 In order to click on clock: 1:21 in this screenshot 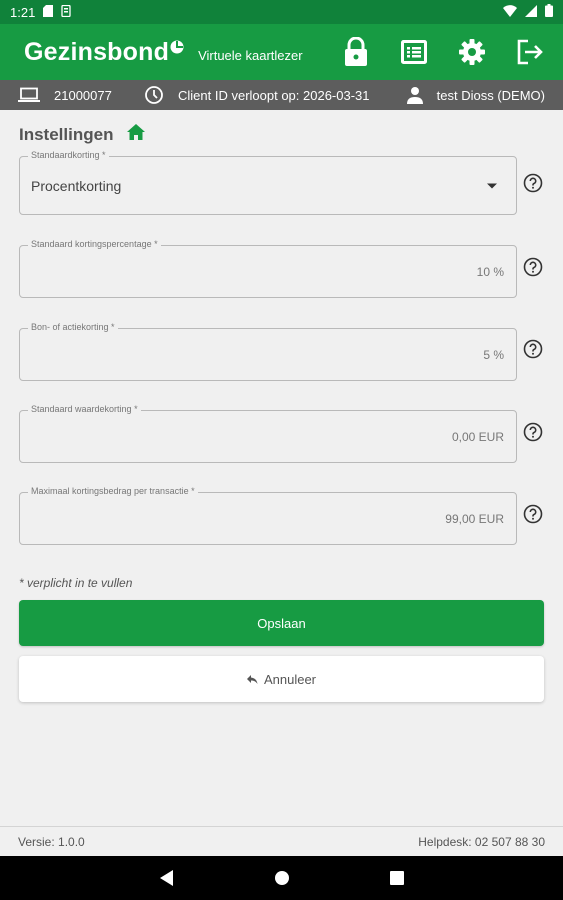, I will do `click(23, 12)`.